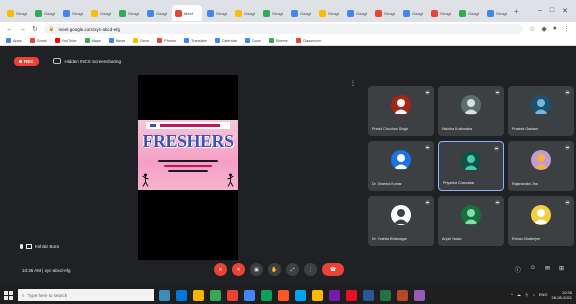 Image resolution: width=576 pixels, height=304 pixels. I want to click on maximize-icon: □, so click(552, 11).